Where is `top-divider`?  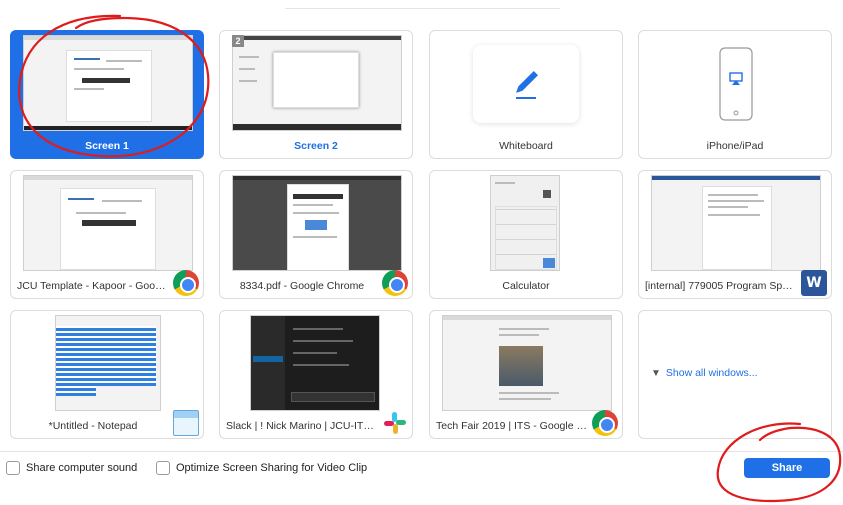 top-divider is located at coordinates (422, 8).